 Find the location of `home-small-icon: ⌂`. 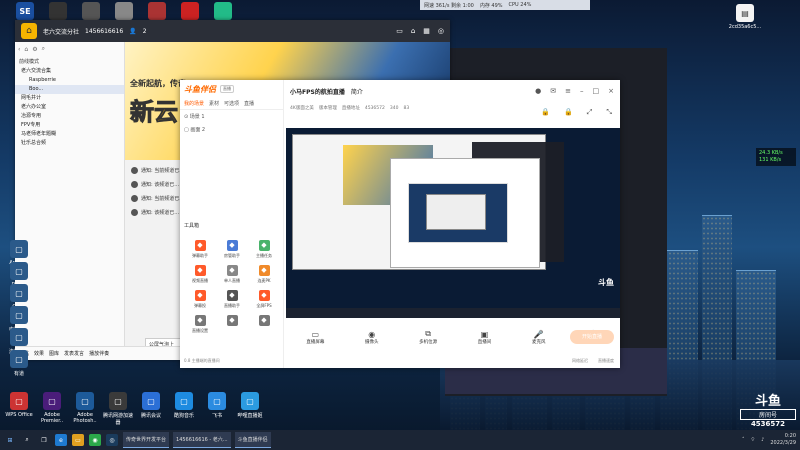

home-small-icon: ⌂ is located at coordinates (26, 49).